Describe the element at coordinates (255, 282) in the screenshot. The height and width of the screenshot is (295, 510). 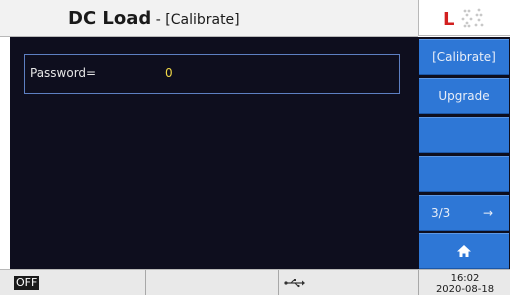
I see `status-bar: OFF 16:02 2020-08-18` at that location.